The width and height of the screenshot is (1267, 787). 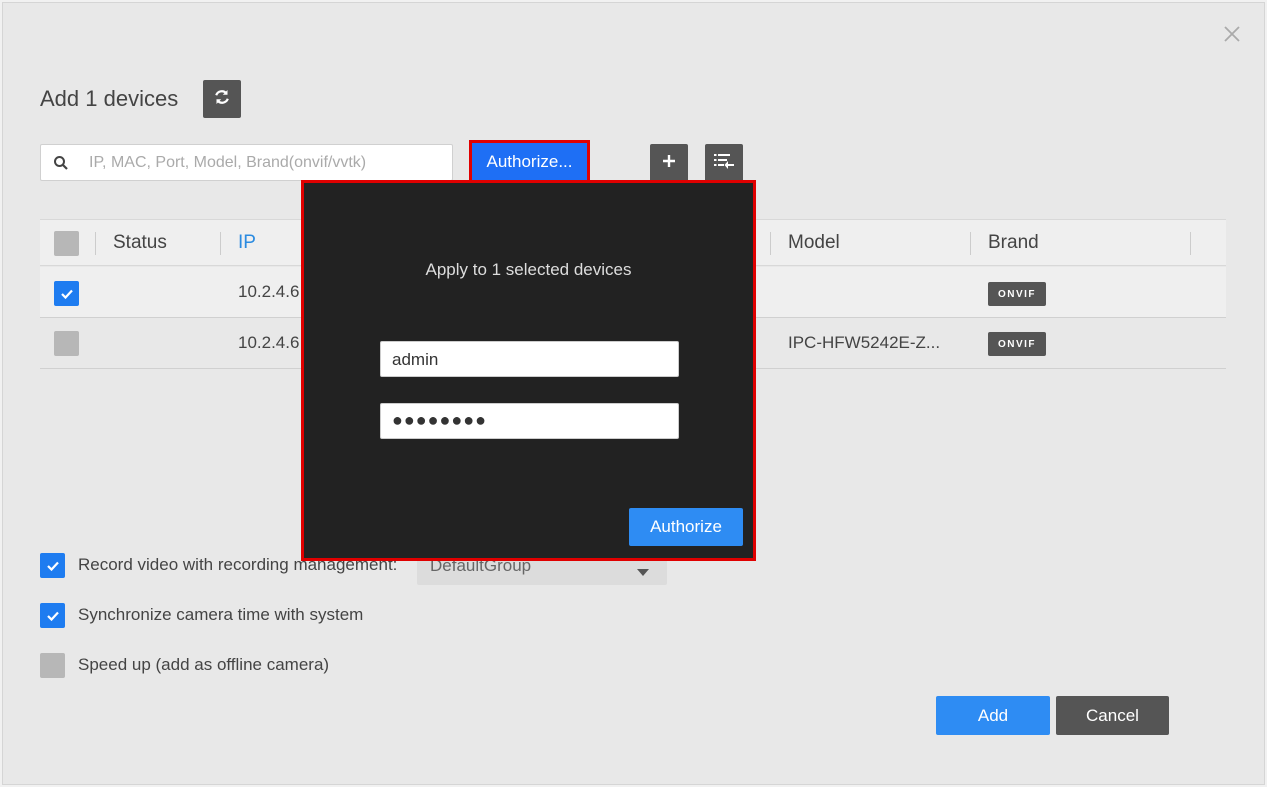 I want to click on plus-icon, so click(x=669, y=163).